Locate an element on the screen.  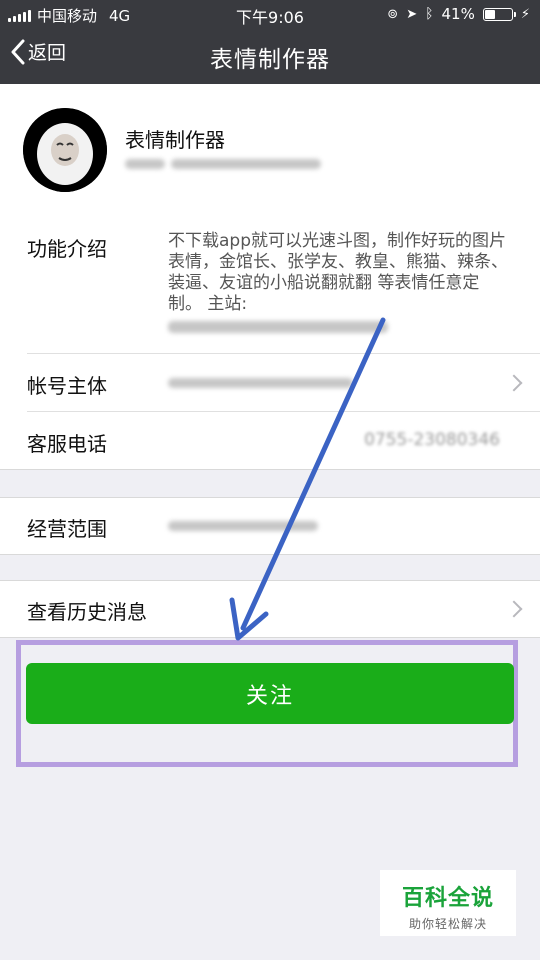
account-entity-label: 帐号主体 is located at coordinates (67, 386).